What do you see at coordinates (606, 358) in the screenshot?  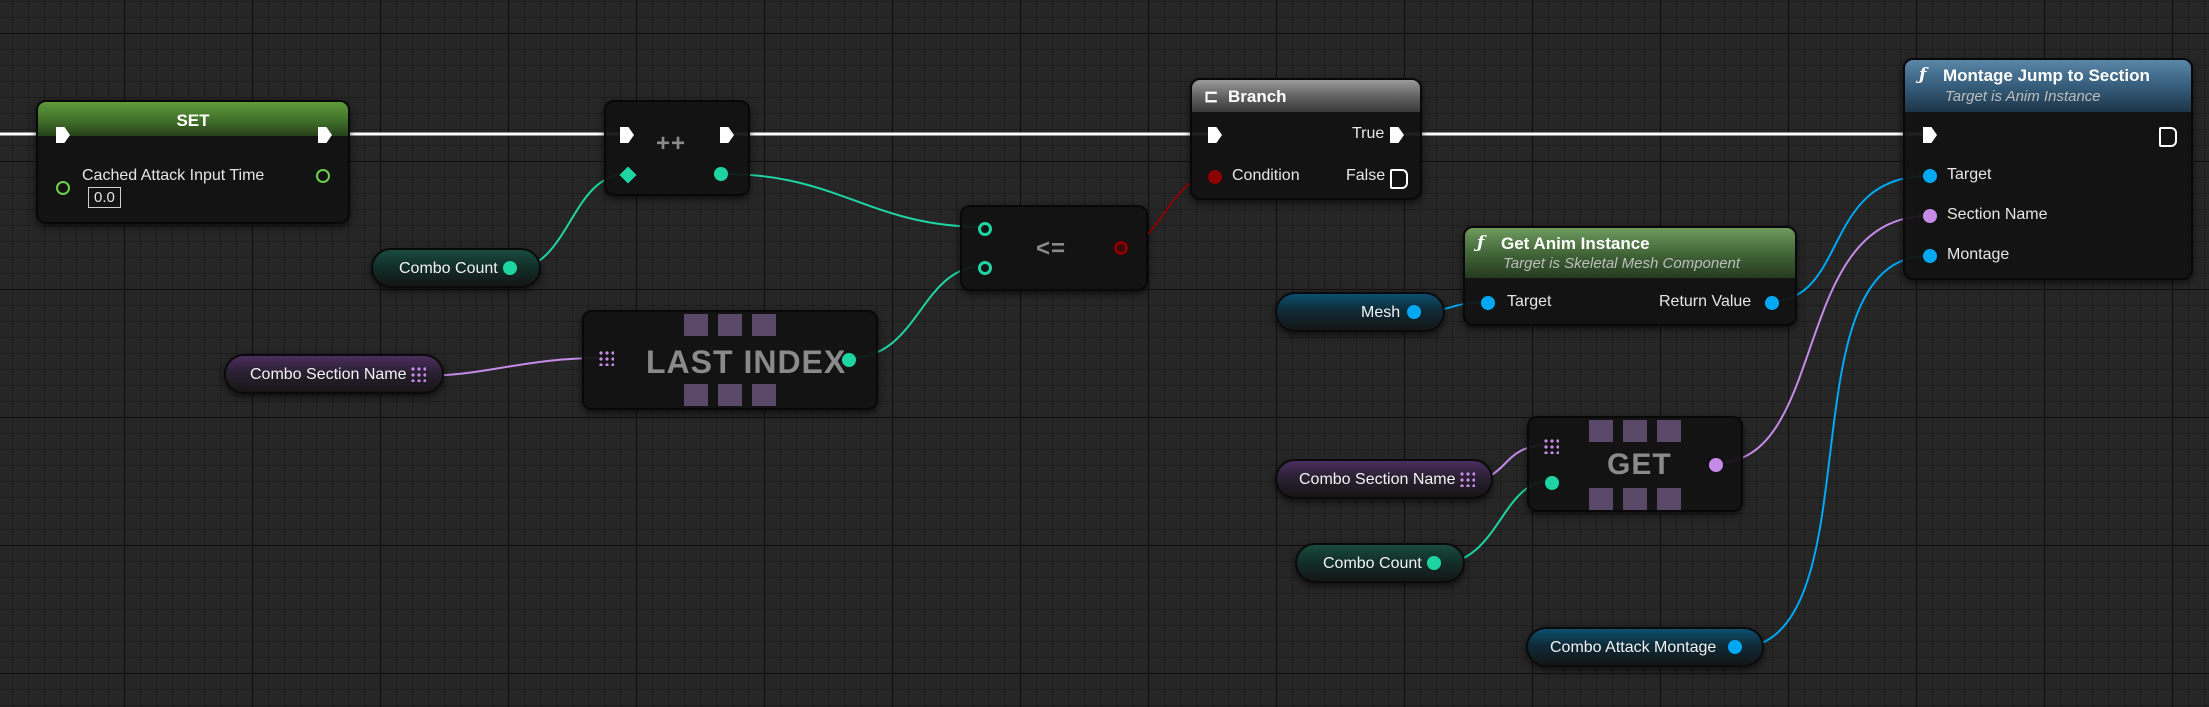 I see `last-index-array-in-pin` at bounding box center [606, 358].